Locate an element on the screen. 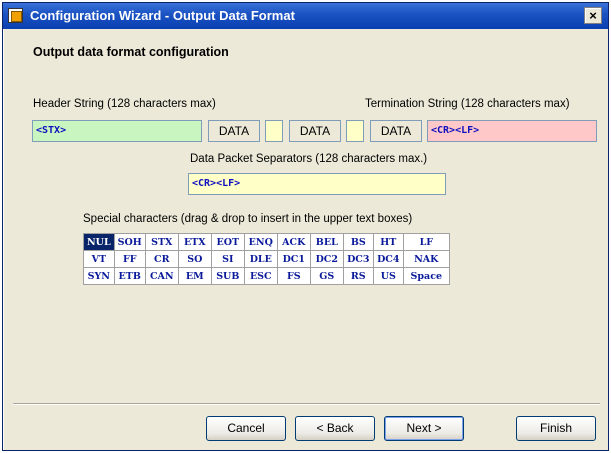  special-char-dc3: DC3 is located at coordinates (358, 259).